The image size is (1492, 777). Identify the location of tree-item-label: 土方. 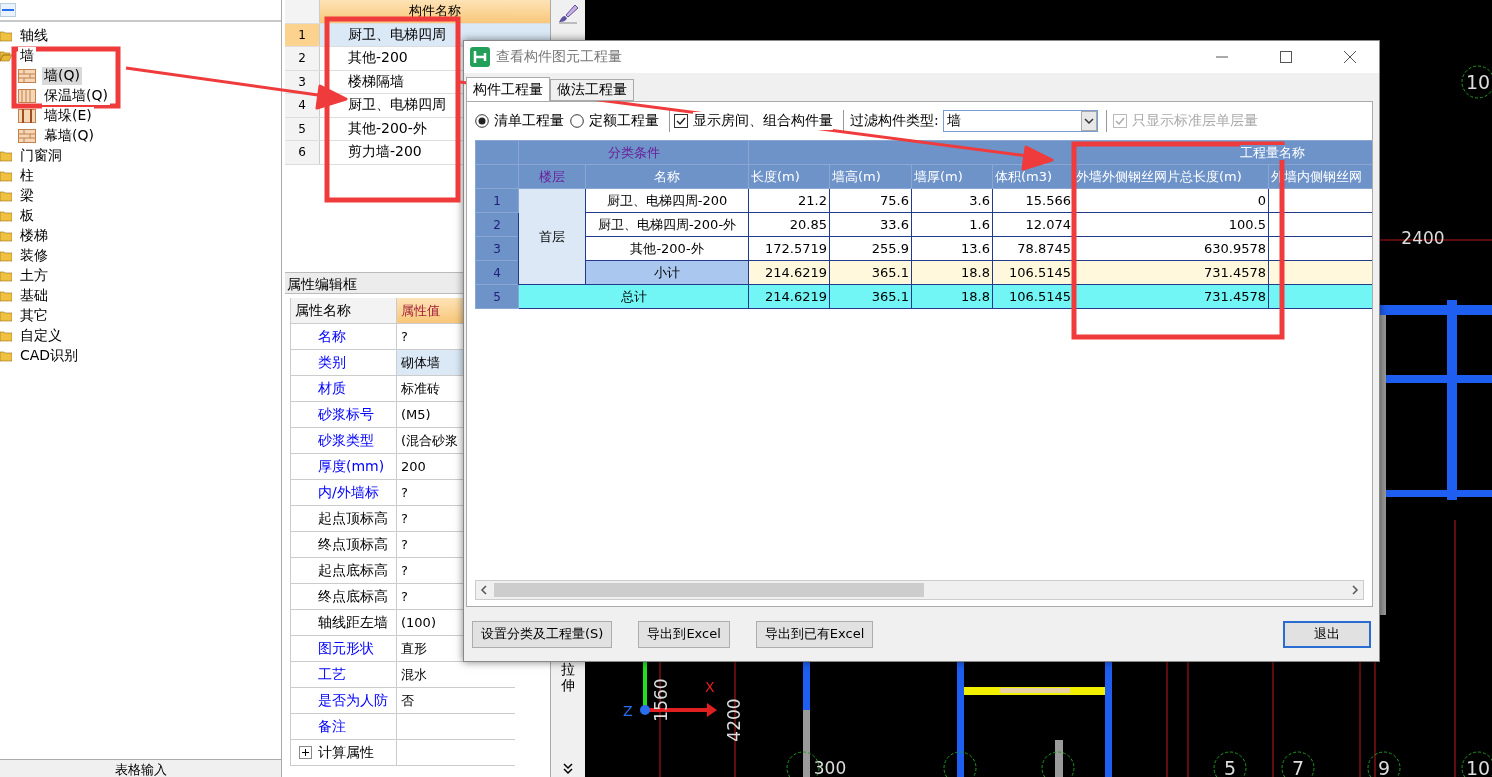
(34, 276).